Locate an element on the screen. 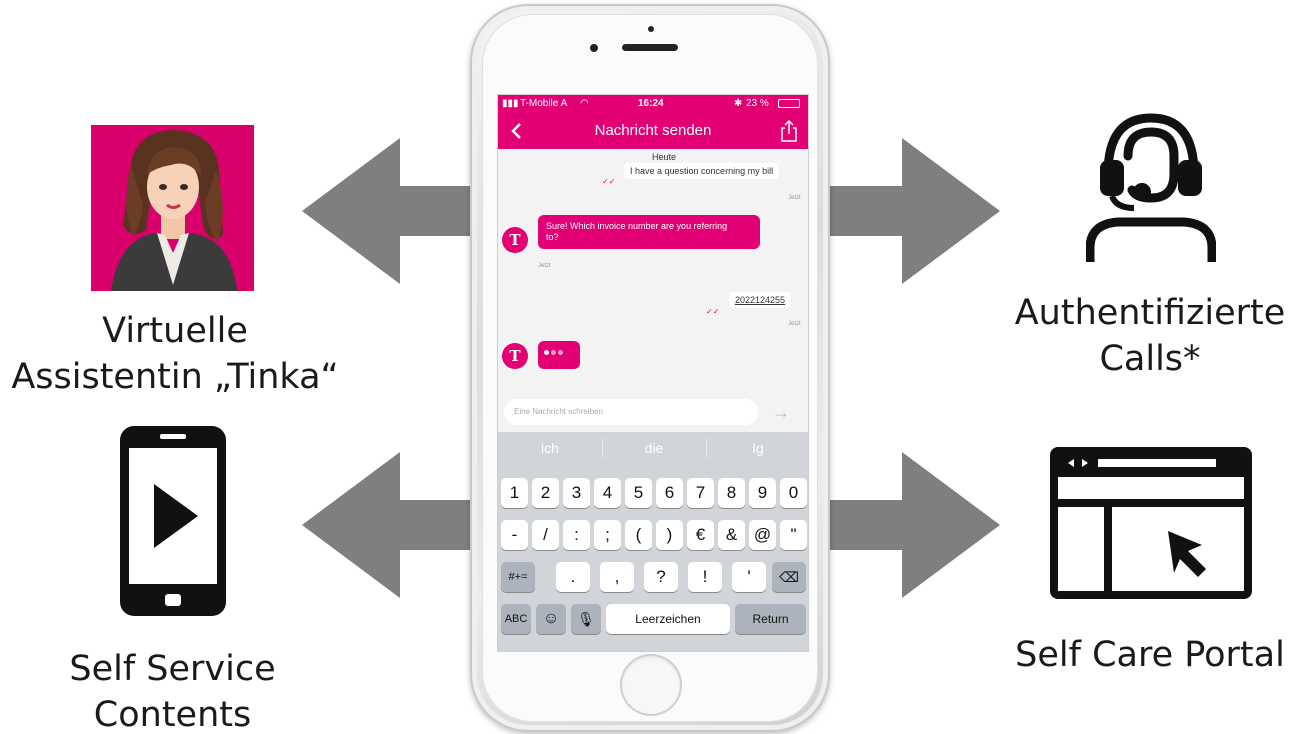  nav-title: Nachricht senden is located at coordinates (653, 130).